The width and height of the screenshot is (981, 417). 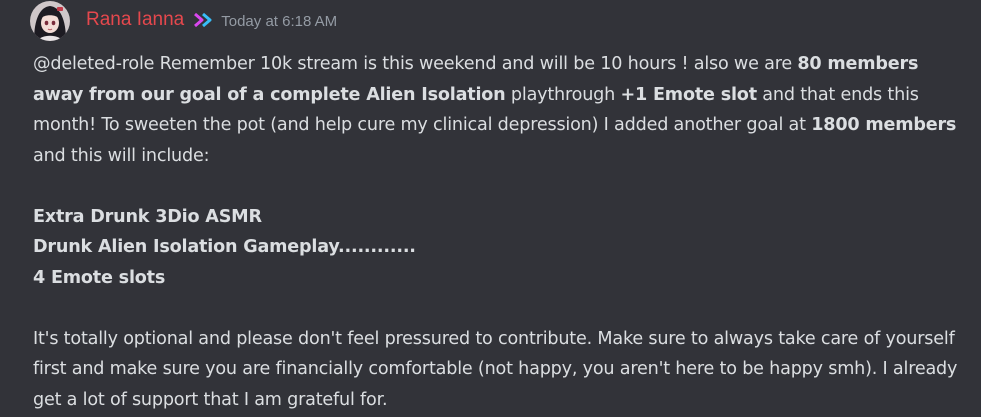 I want to click on goal-item: 4 Emote slots, so click(x=99, y=277).